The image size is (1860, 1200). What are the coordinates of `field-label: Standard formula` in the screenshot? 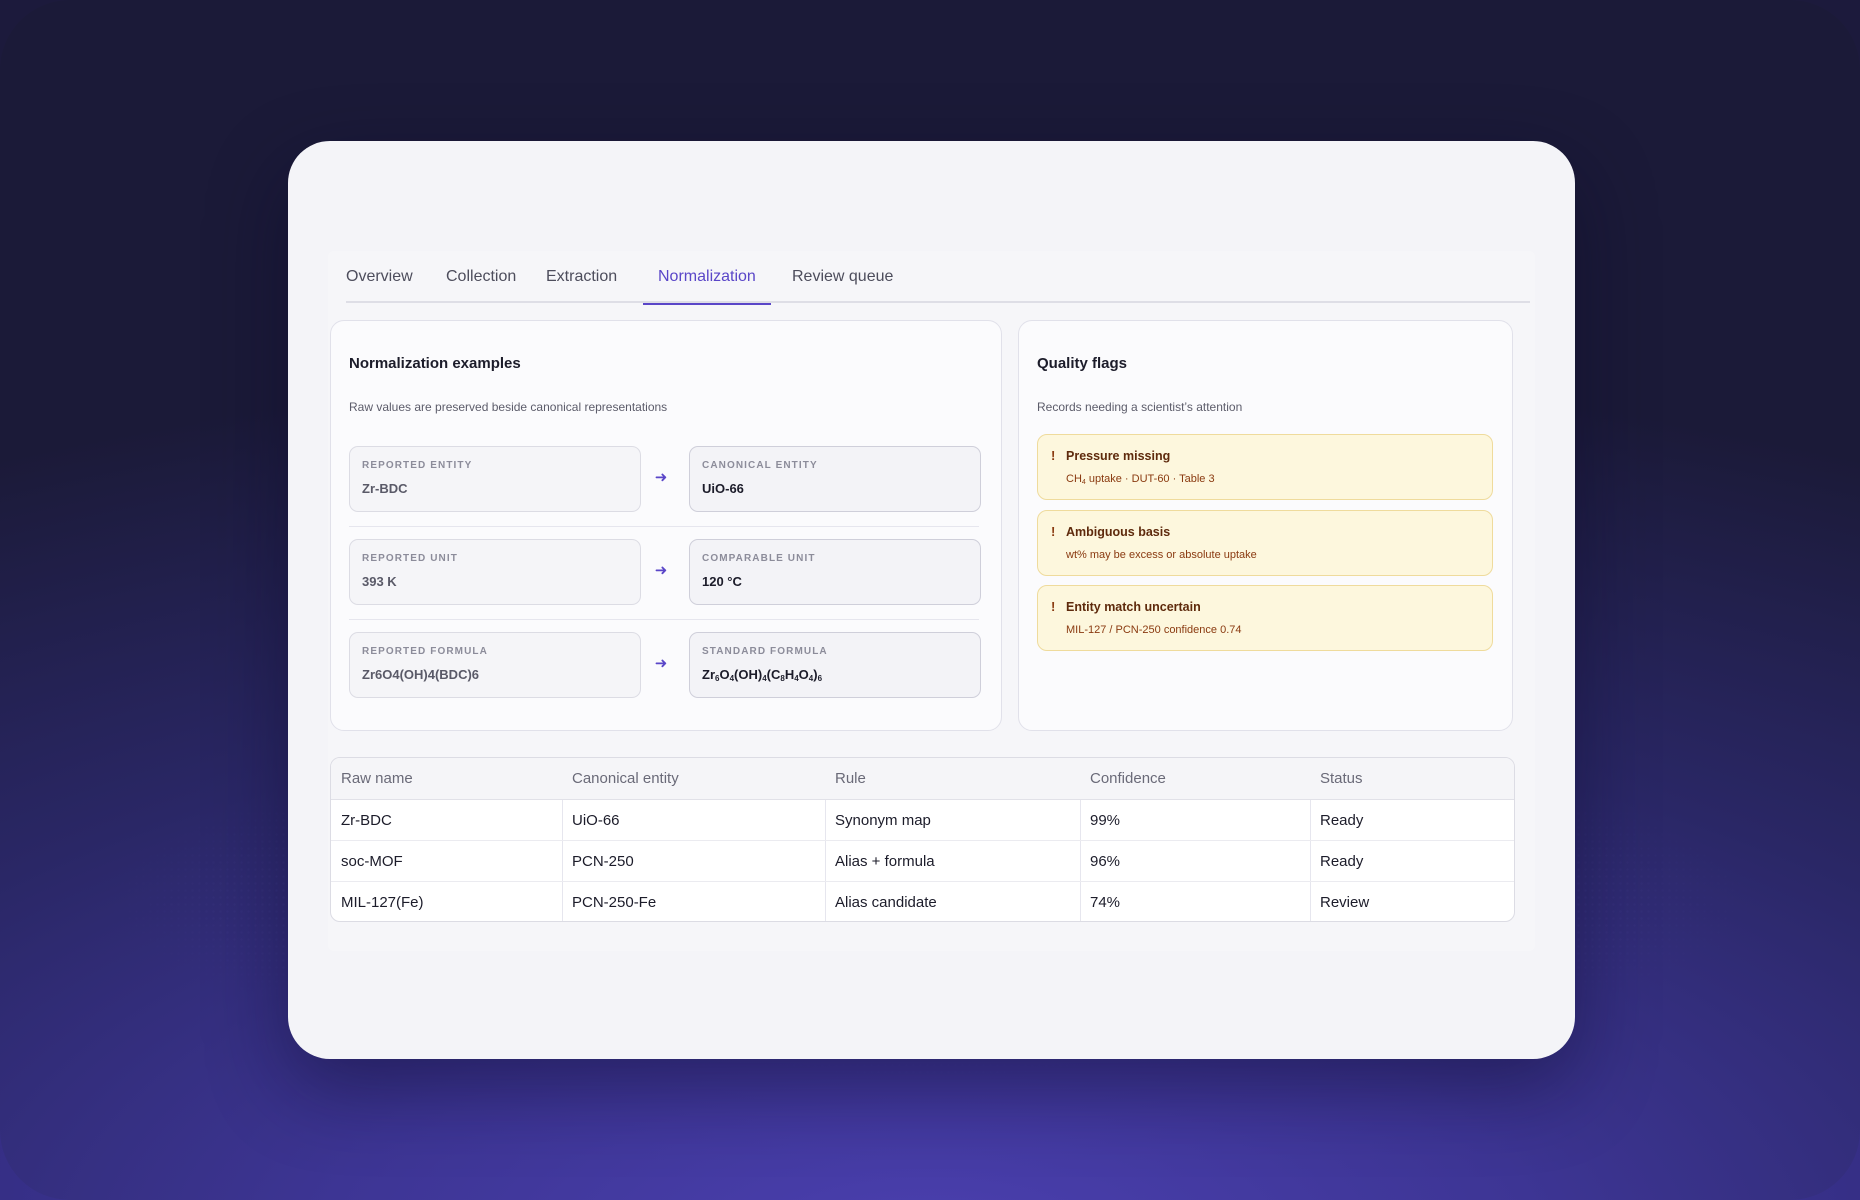 It's located at (765, 651).